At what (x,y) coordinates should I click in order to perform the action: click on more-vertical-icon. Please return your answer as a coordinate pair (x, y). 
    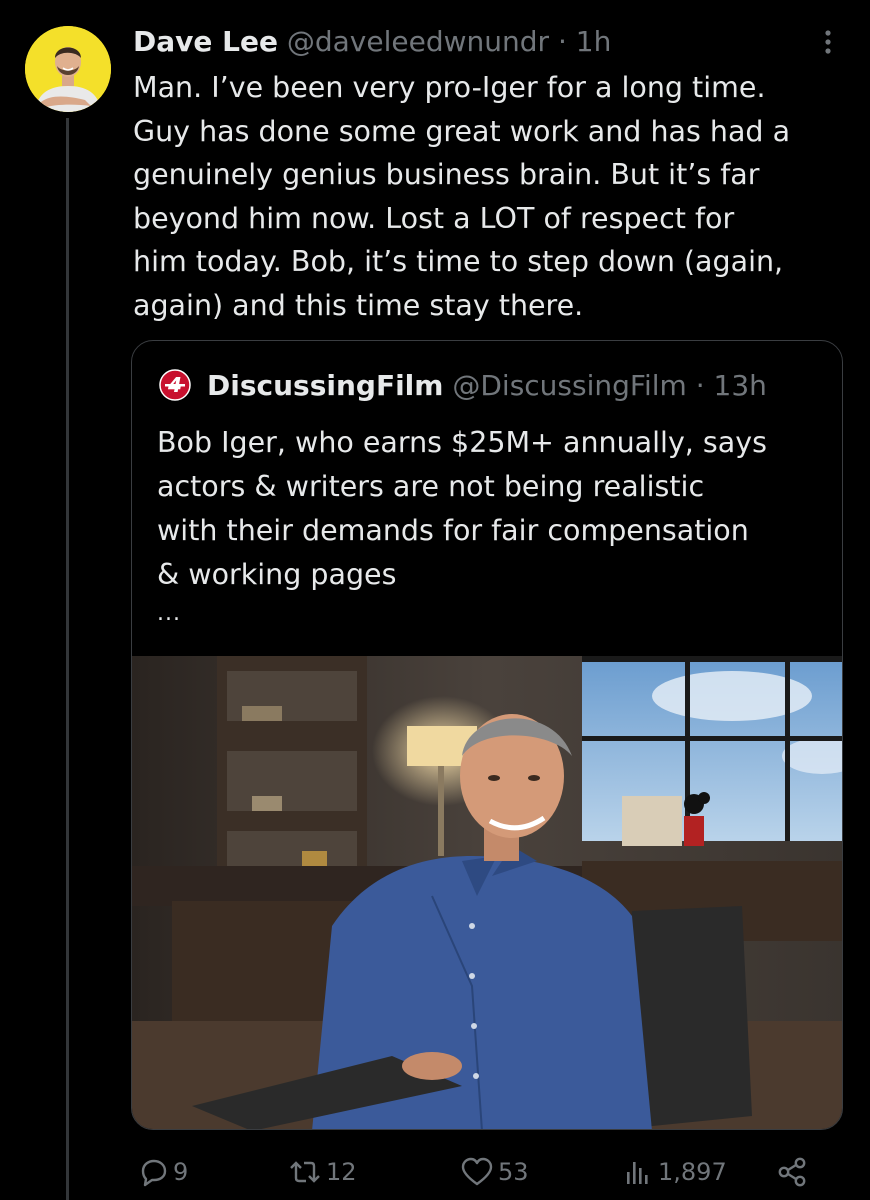
    Looking at the image, I should click on (828, 42).